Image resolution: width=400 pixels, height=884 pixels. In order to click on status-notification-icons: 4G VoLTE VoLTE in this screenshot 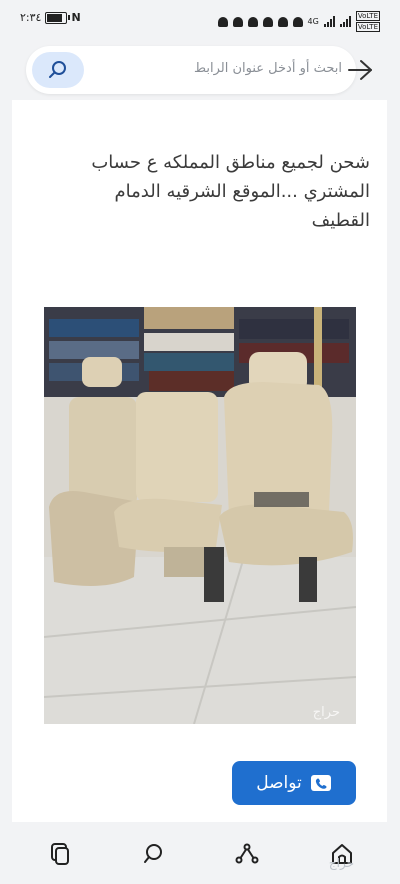, I will do `click(298, 21)`.